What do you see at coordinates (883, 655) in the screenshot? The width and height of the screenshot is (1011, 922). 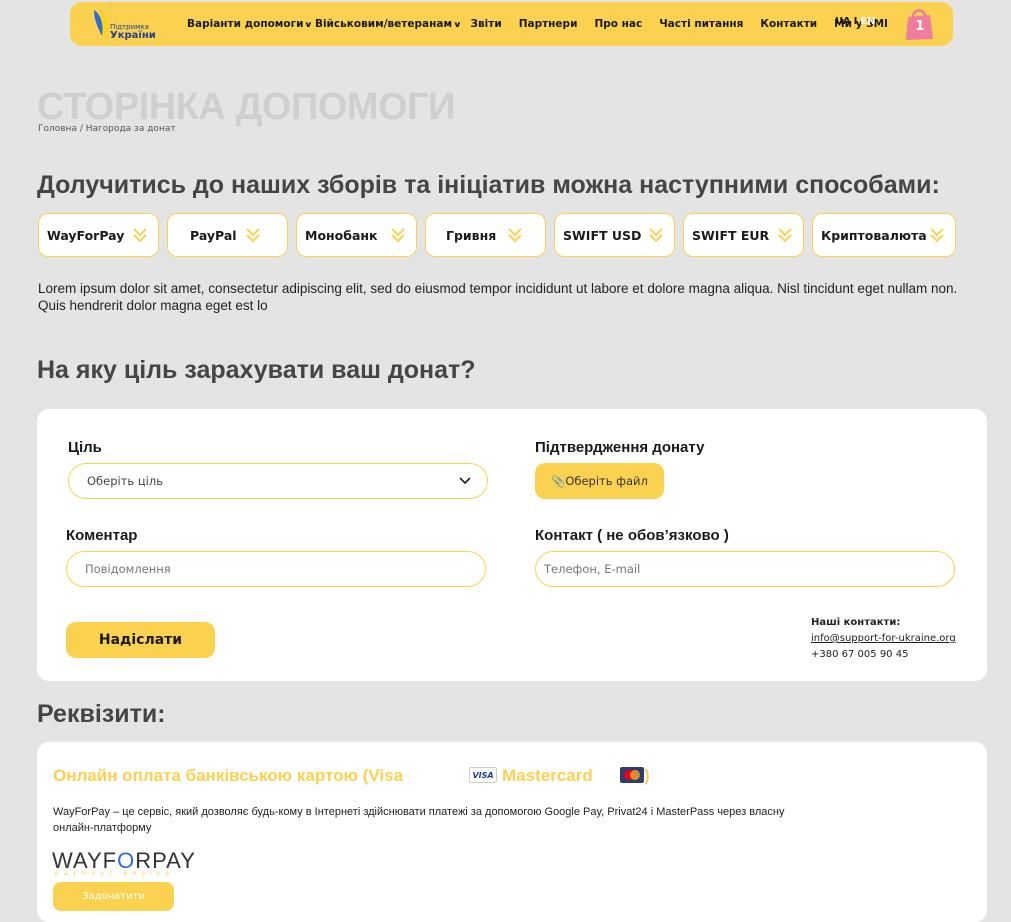 I see `contacts-phone: +380 67 005 90 45` at bounding box center [883, 655].